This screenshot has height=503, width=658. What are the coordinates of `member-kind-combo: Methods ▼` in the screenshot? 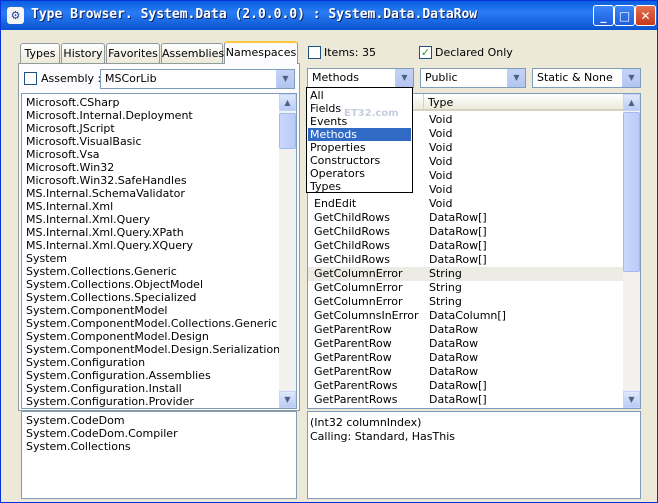 It's located at (360, 78).